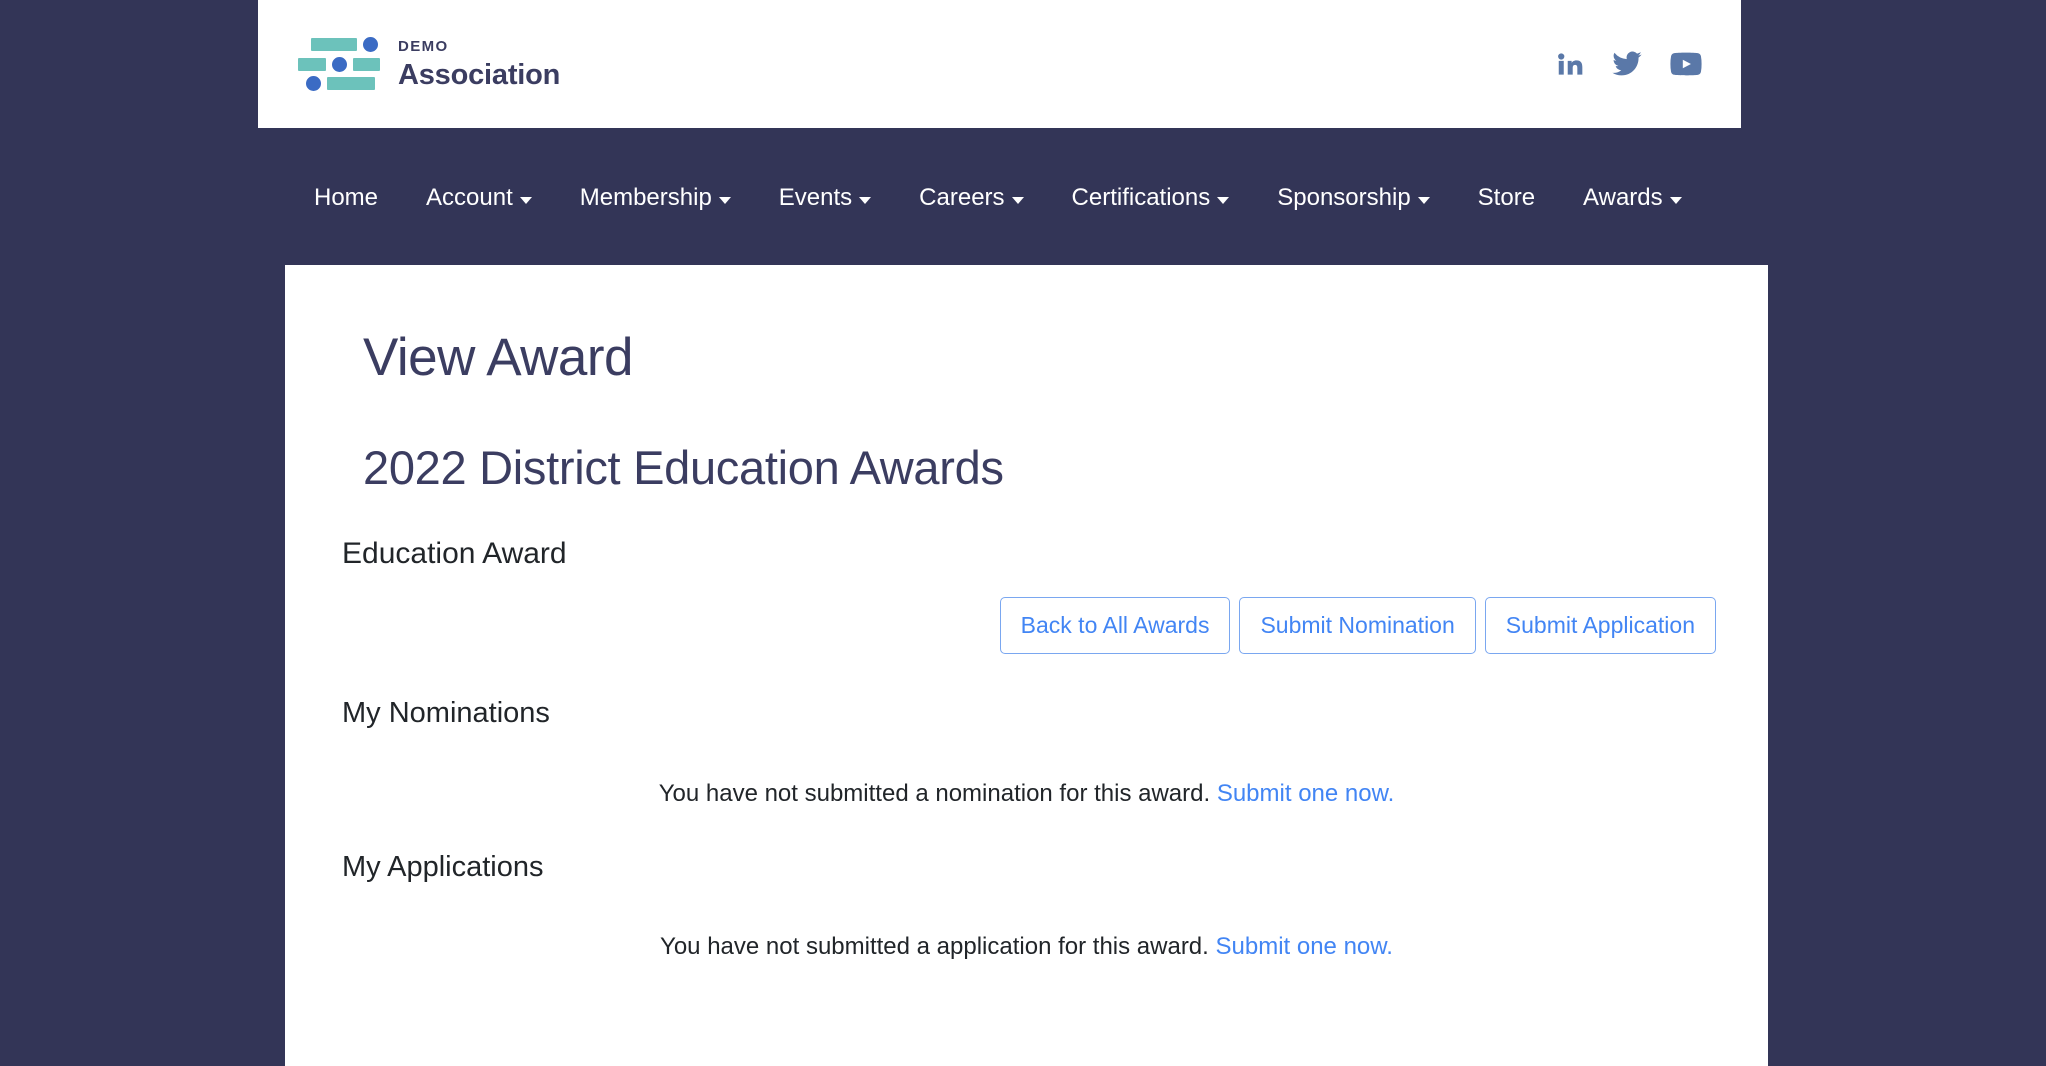  I want to click on youtube-icon, so click(1686, 64).